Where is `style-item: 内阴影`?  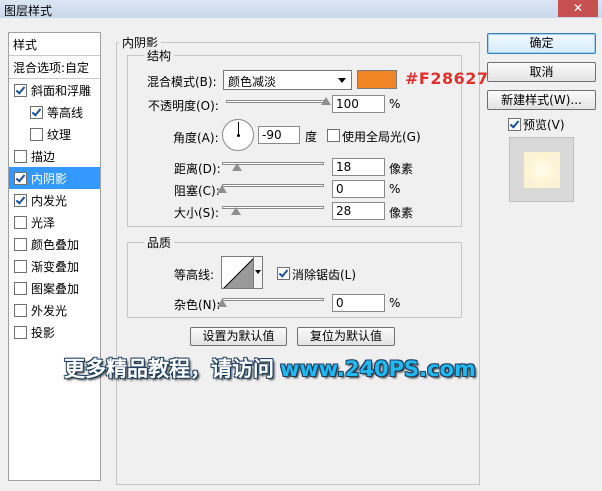
style-item: 内阴影 is located at coordinates (54, 178).